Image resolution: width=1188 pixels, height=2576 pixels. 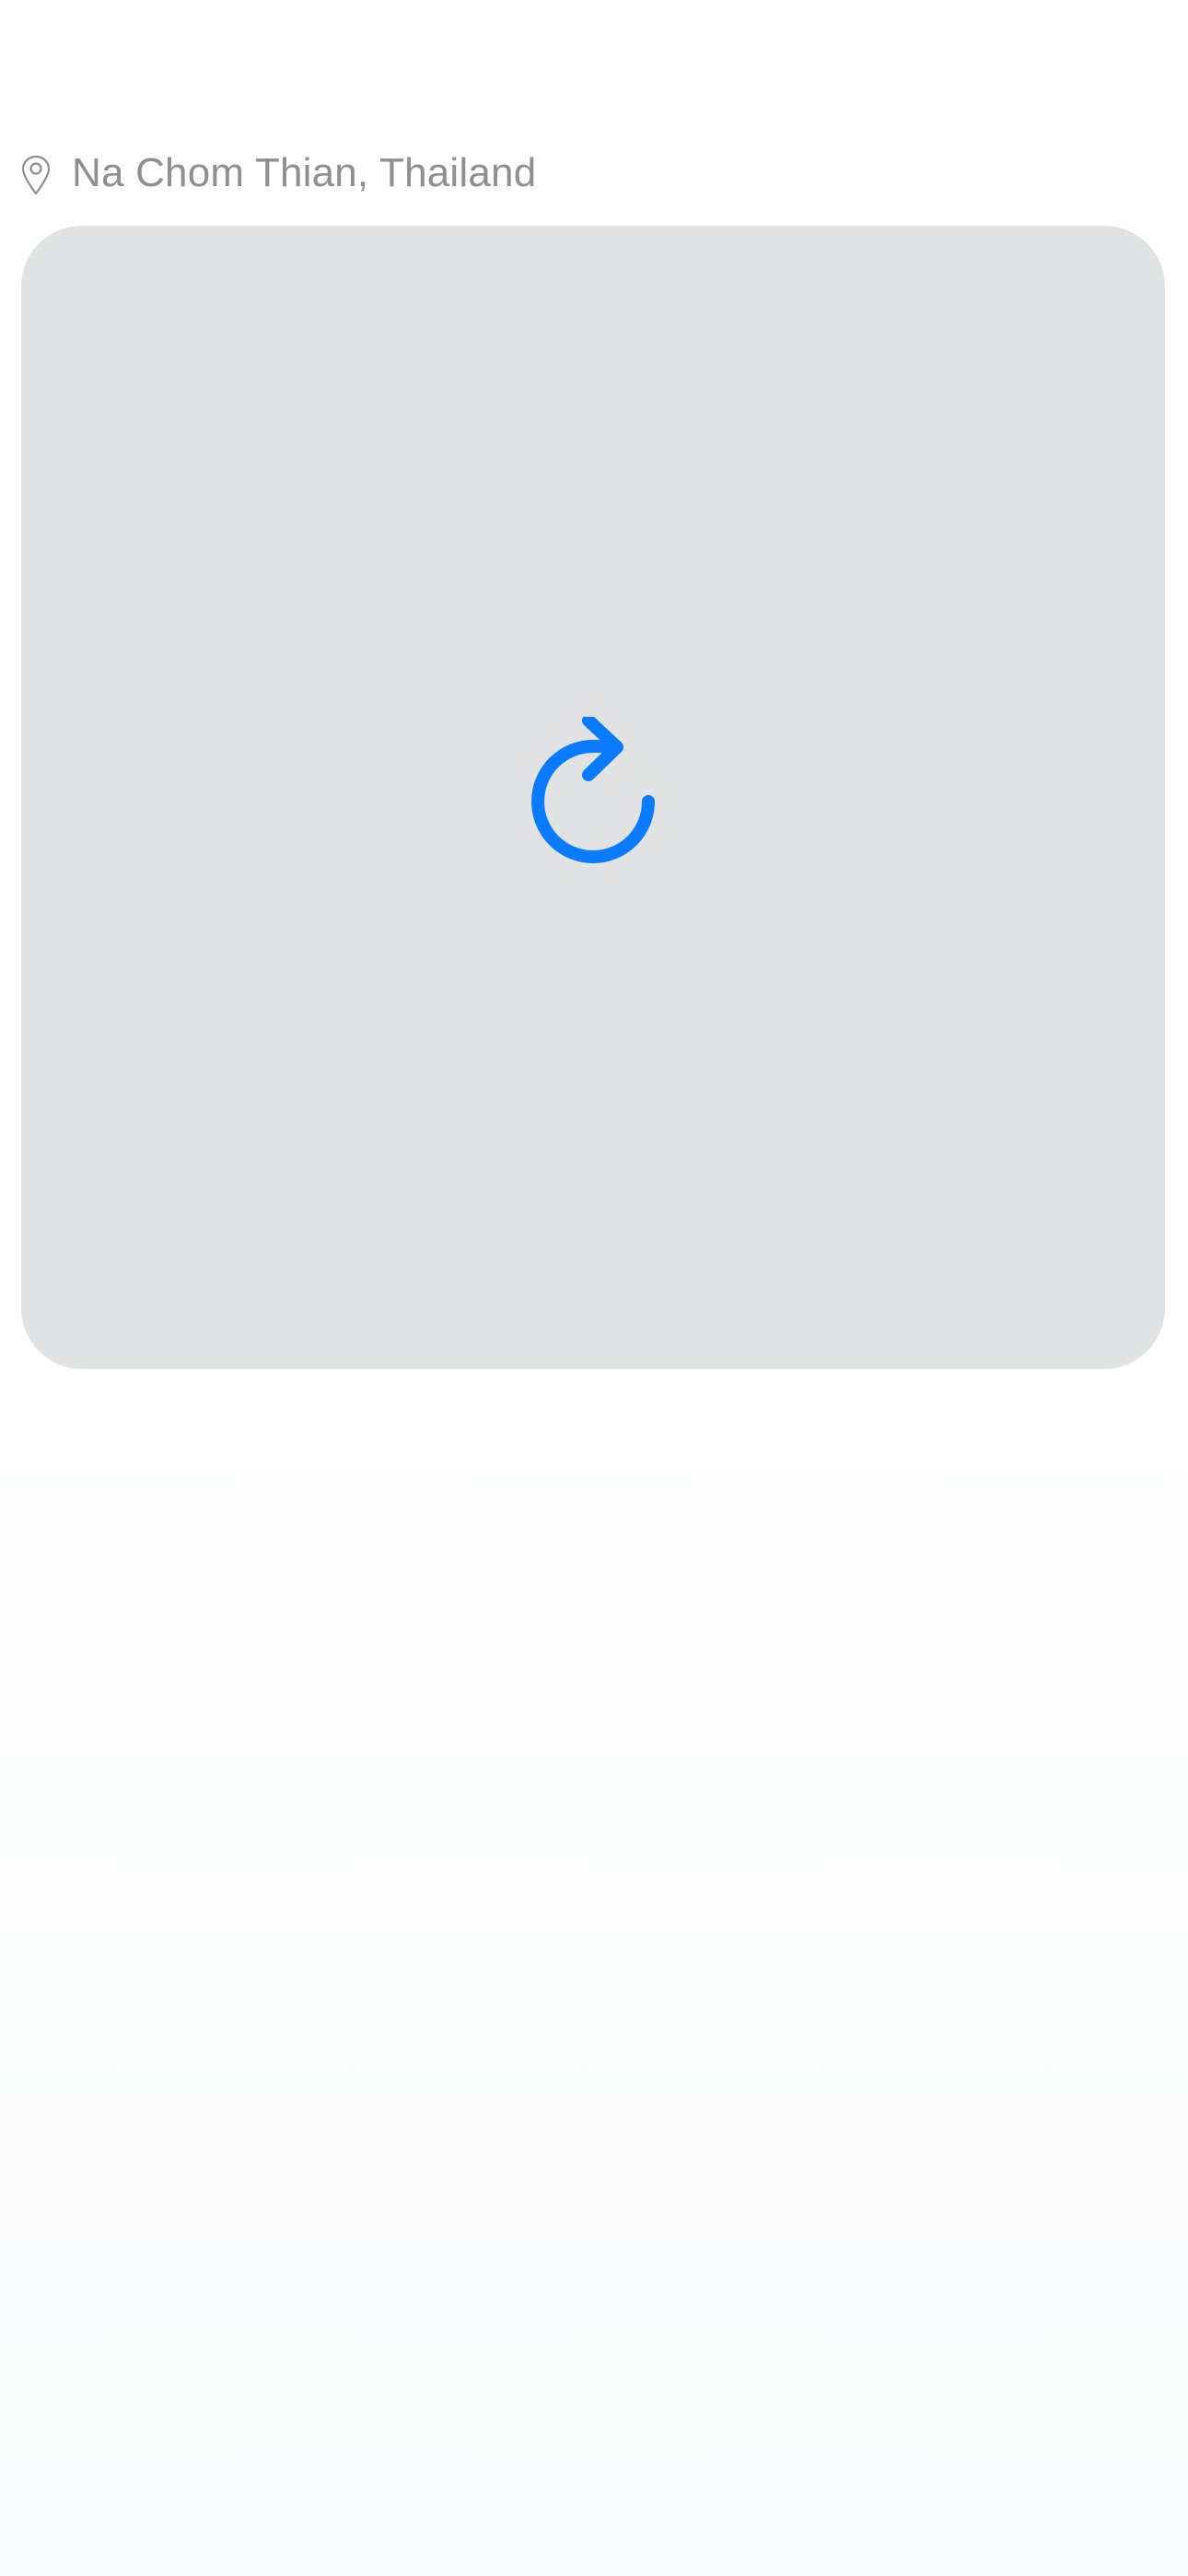 What do you see at coordinates (593, 789) in the screenshot?
I see `reload-icon` at bounding box center [593, 789].